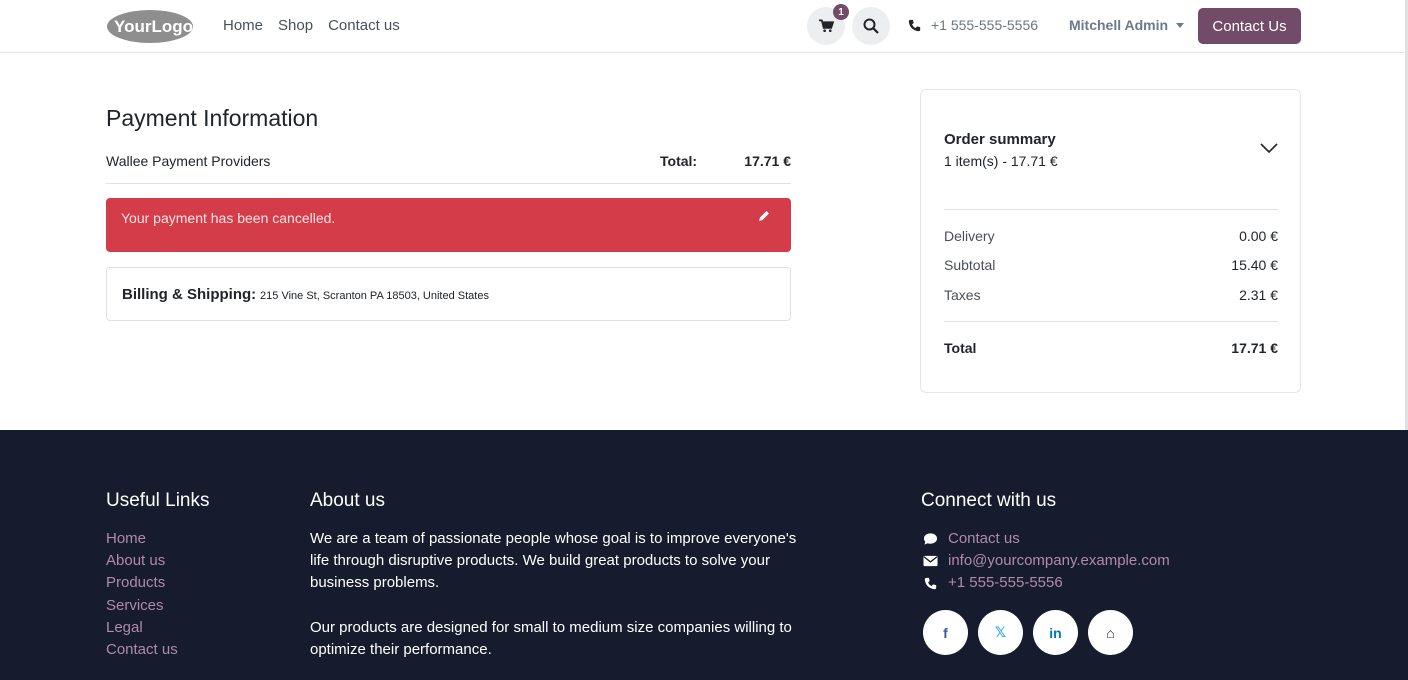  Describe the element at coordinates (1001, 161) in the screenshot. I see `order-summary-items: 1 item(s) - 17.71 €` at that location.